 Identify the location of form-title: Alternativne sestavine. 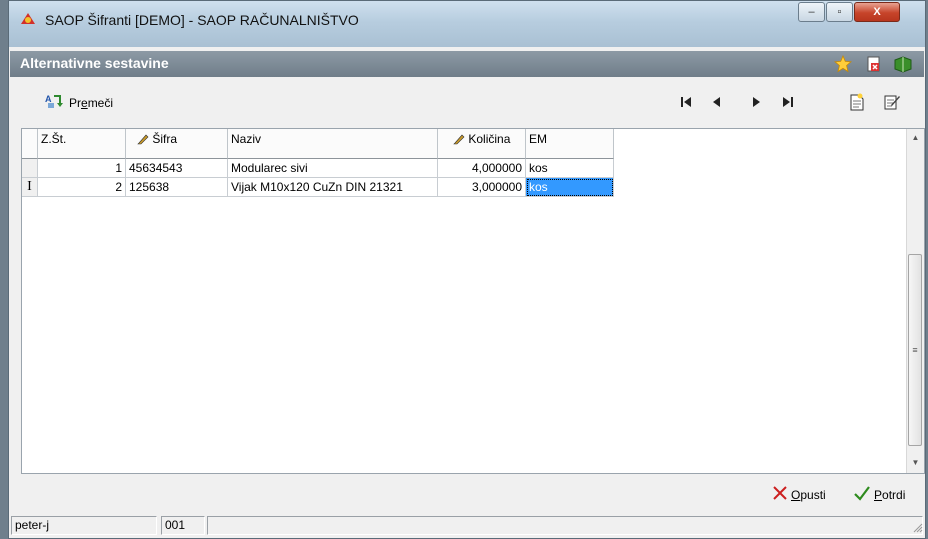
(94, 63).